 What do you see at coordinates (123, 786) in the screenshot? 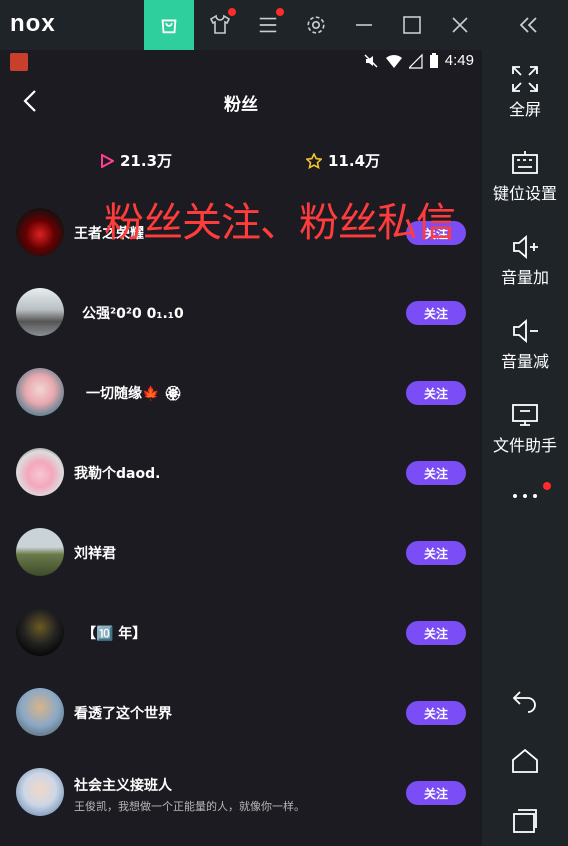
I see `fan-name: 社会主义接班人` at bounding box center [123, 786].